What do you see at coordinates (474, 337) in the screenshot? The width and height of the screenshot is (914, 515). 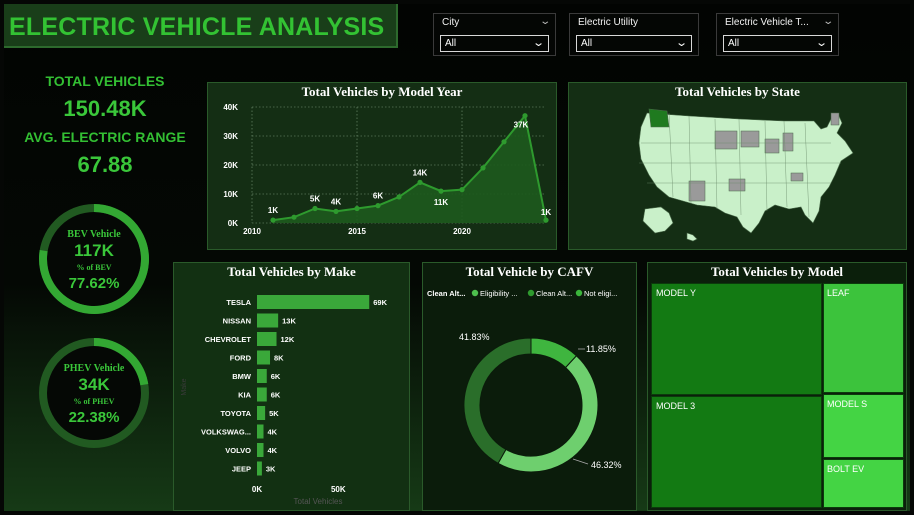 I see `slice-label: 41.83%` at bounding box center [474, 337].